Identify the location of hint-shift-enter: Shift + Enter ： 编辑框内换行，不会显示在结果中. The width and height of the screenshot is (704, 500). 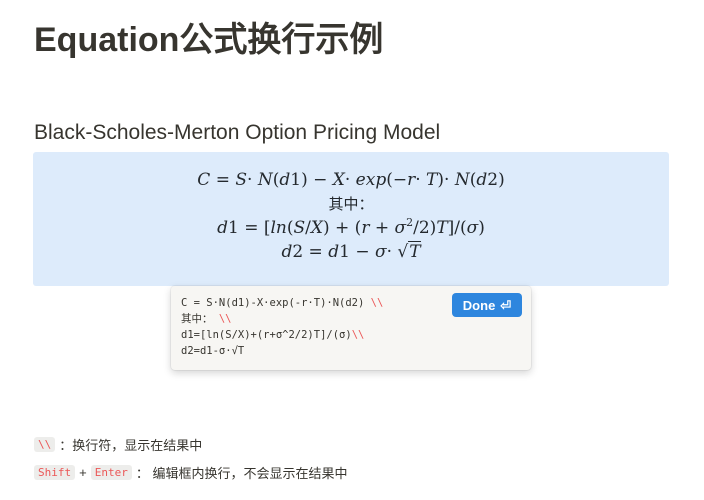
(190, 472).